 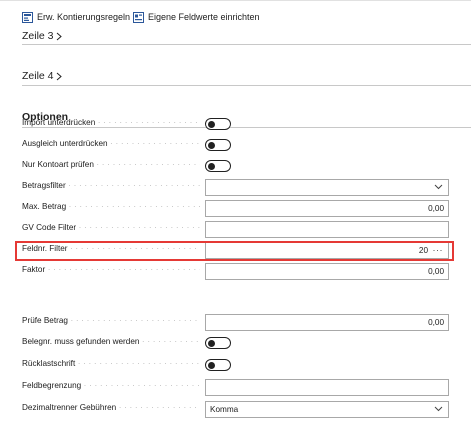 What do you see at coordinates (218, 343) in the screenshot?
I see `doc-no-must-be-found-toggle` at bounding box center [218, 343].